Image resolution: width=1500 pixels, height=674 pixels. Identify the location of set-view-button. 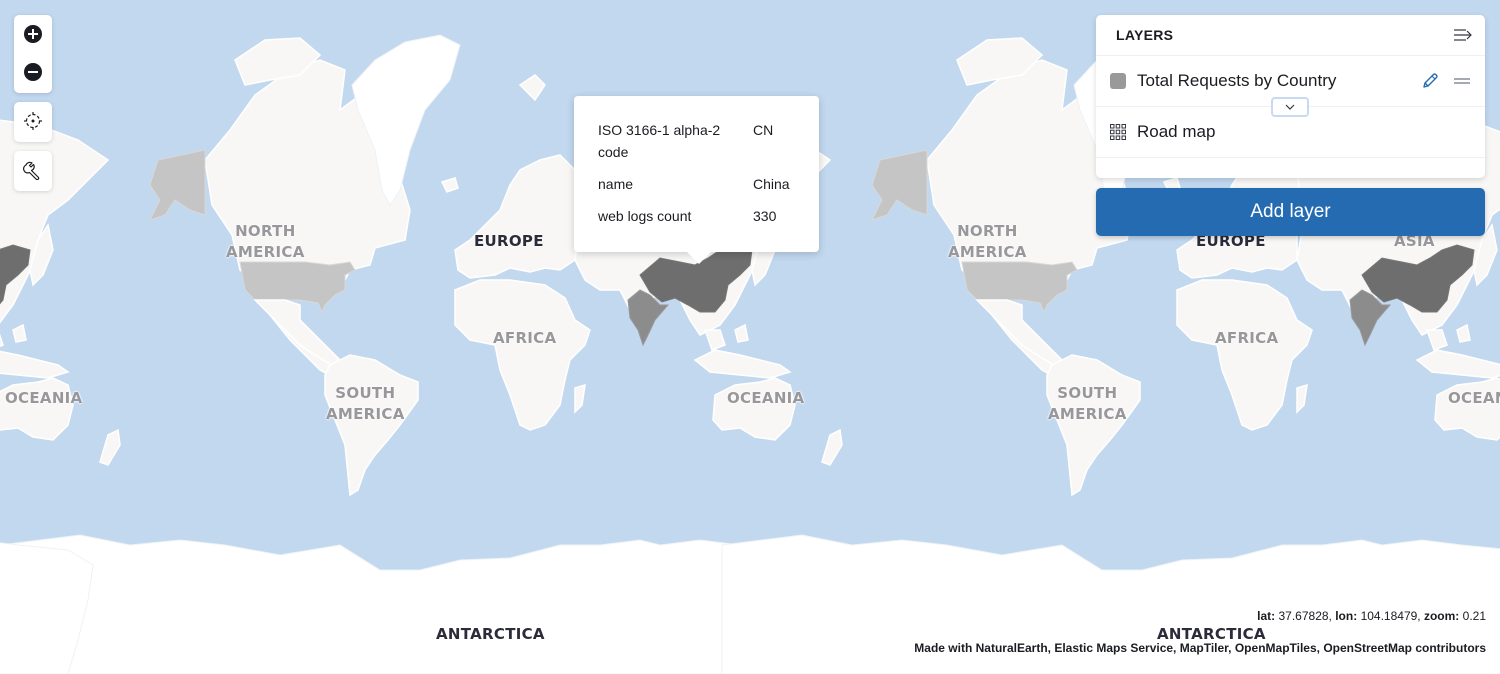
(33, 121).